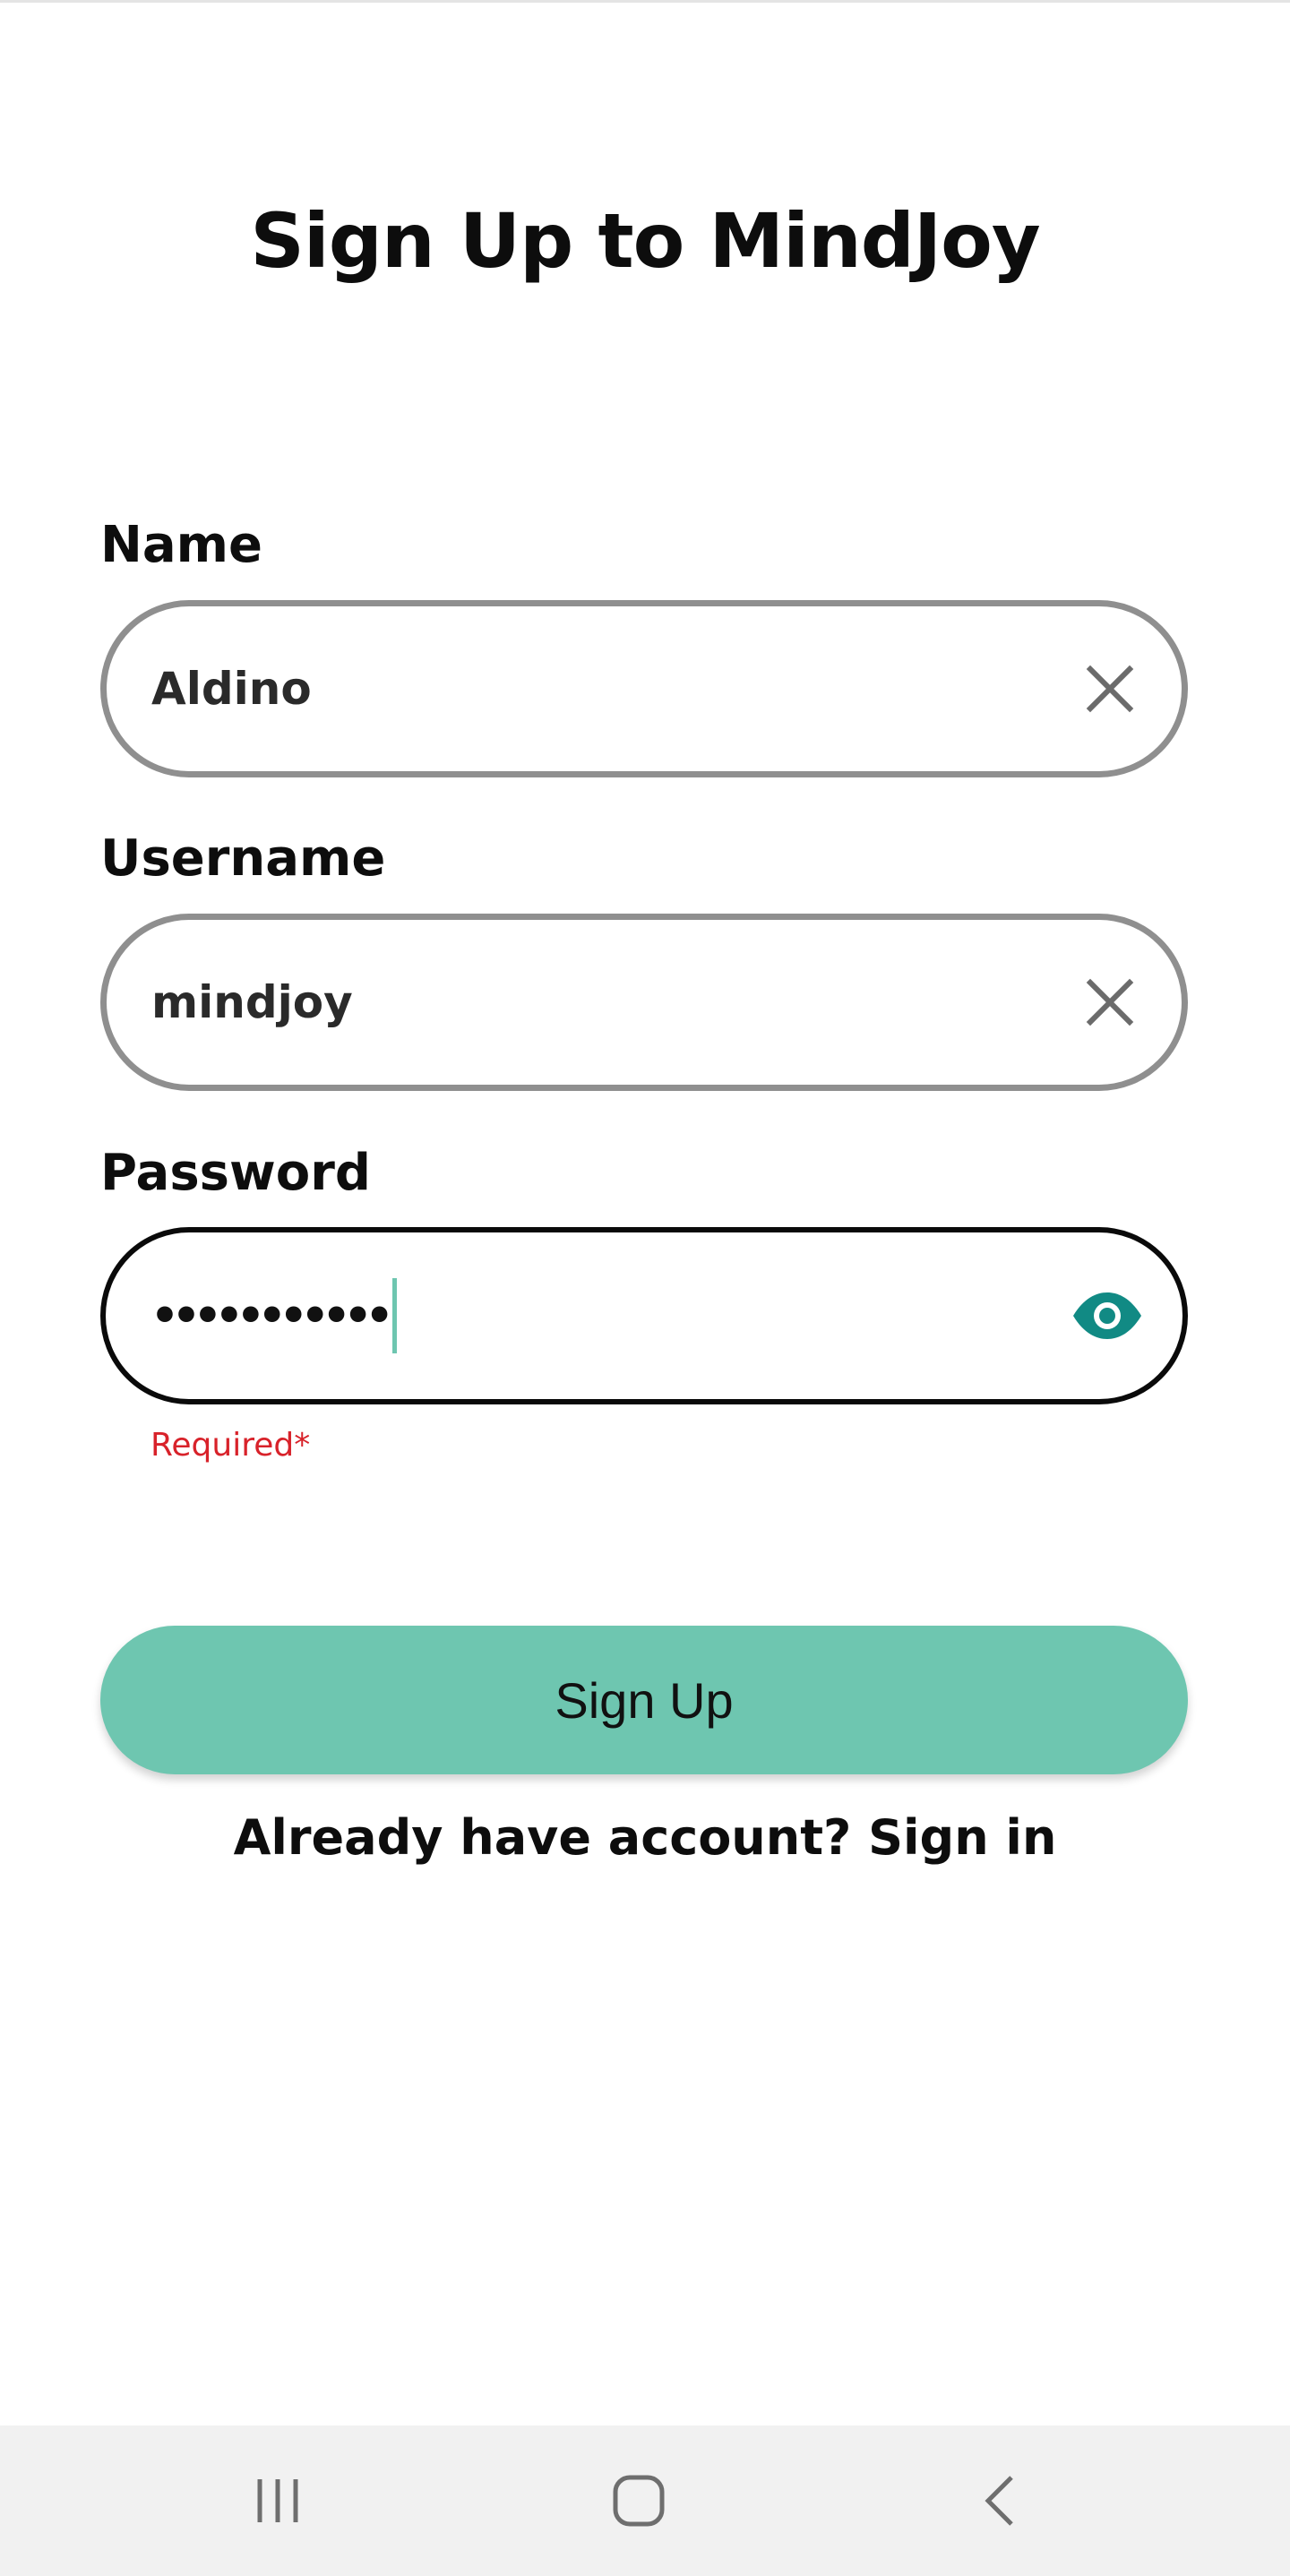  I want to click on username-field: mindjoy, so click(644, 1002).